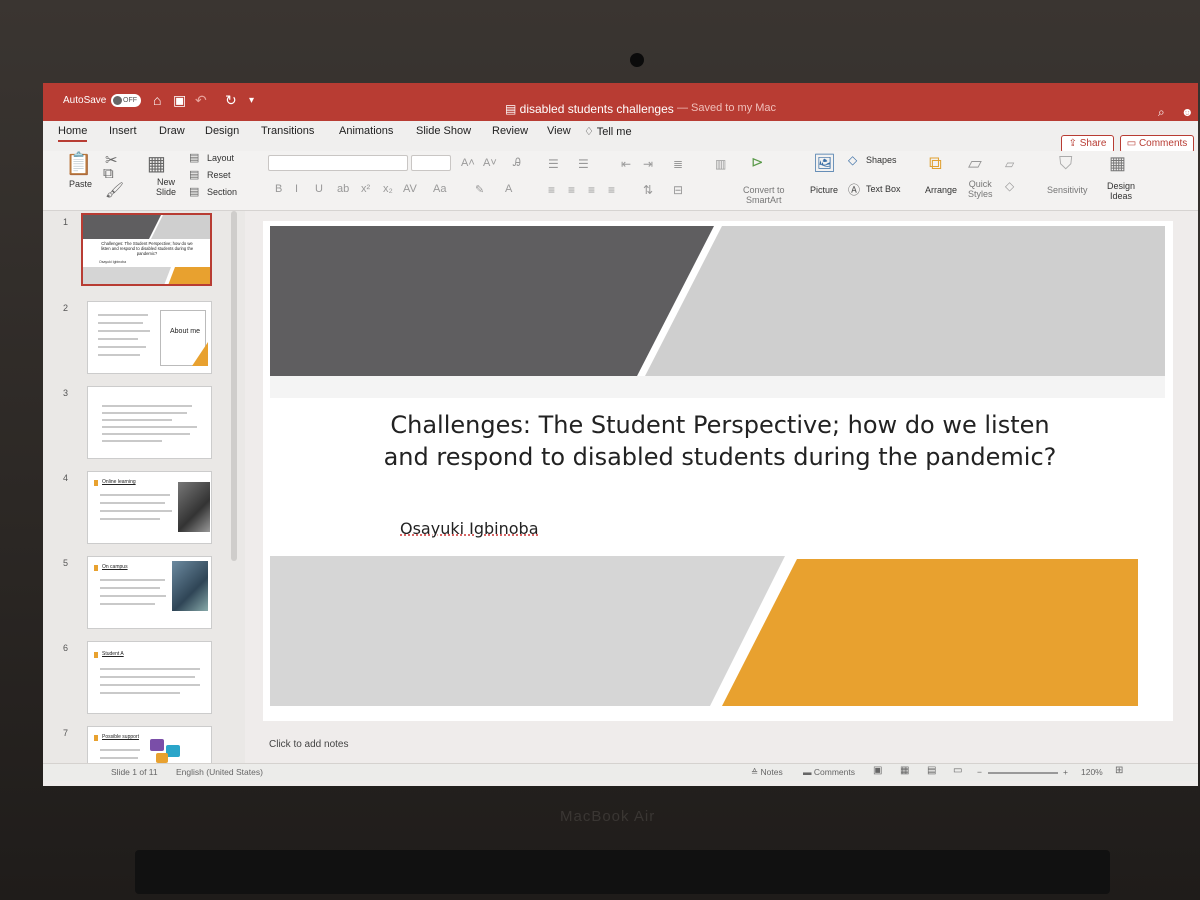 Image resolution: width=1200 pixels, height=900 pixels. What do you see at coordinates (149, 507) in the screenshot?
I see `slide-thumbnail-4: Online learning` at bounding box center [149, 507].